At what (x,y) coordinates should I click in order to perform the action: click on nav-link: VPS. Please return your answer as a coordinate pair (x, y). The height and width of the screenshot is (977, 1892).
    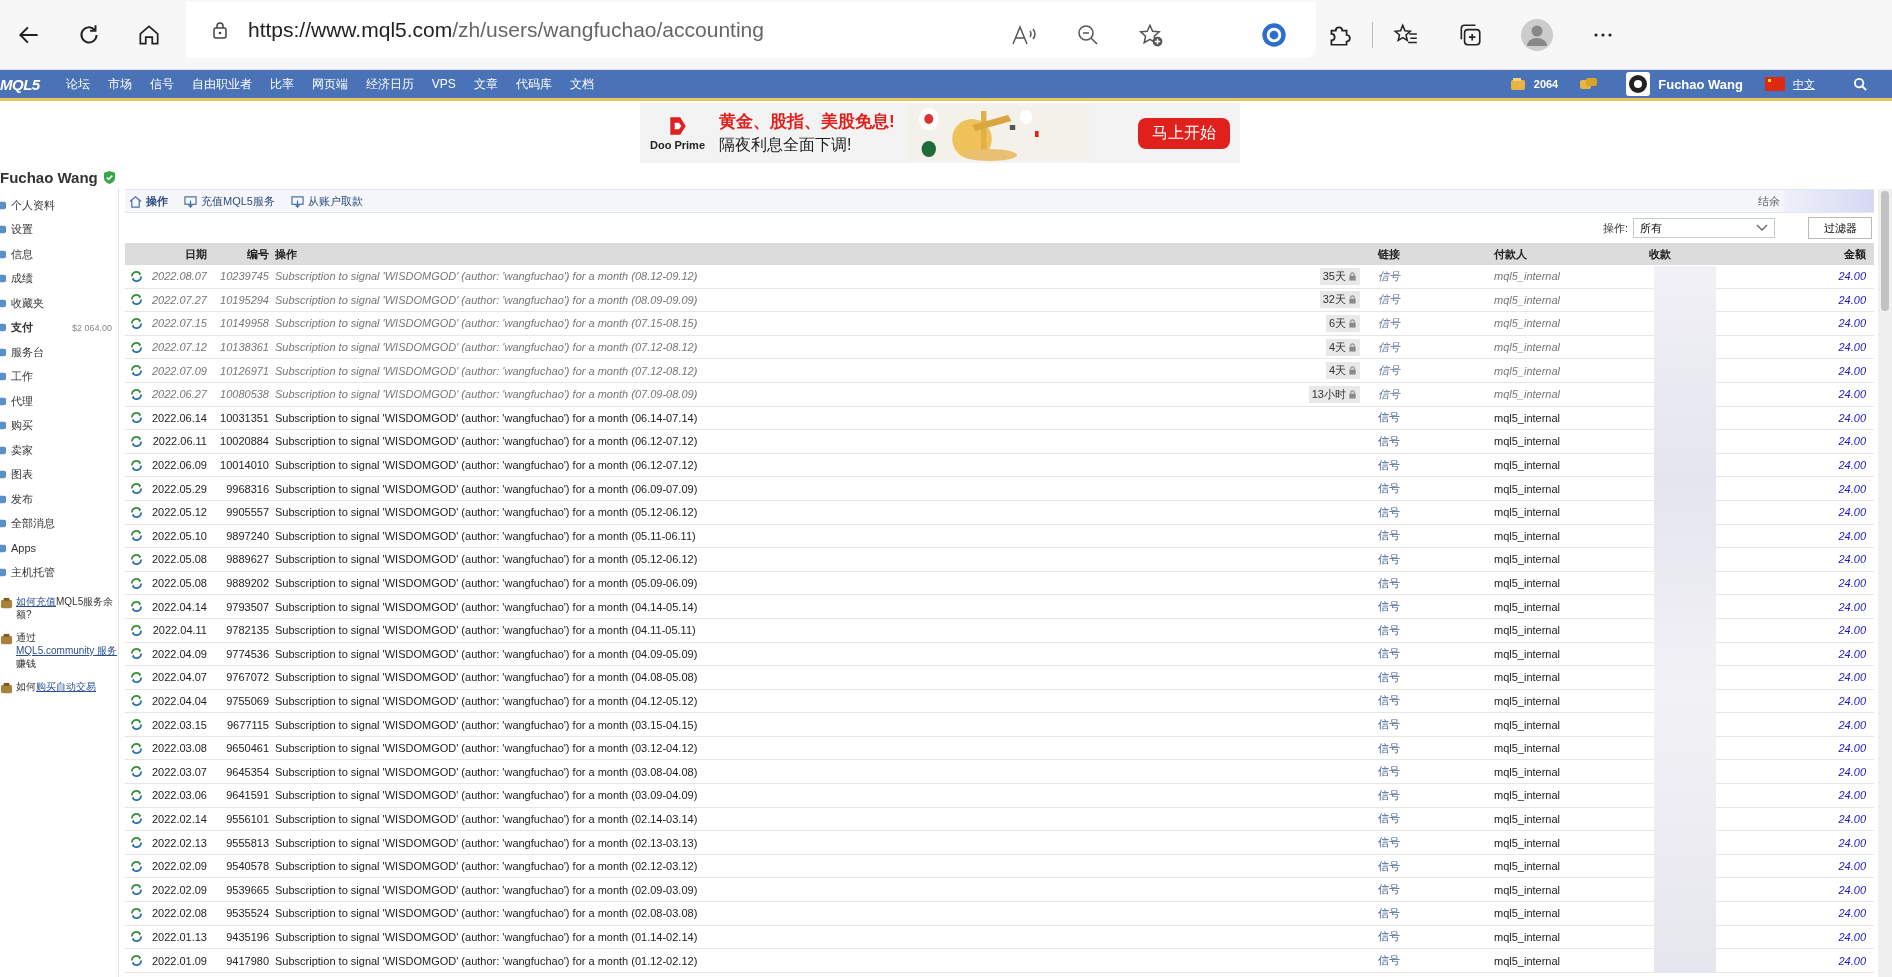
    Looking at the image, I should click on (443, 84).